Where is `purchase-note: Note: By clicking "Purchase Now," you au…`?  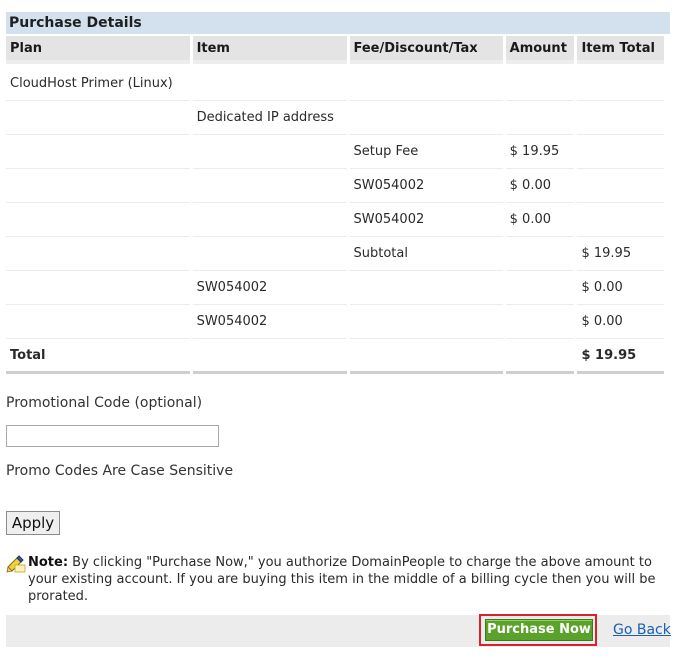 purchase-note: Note: By clicking "Purchase Now," you au… is located at coordinates (339, 579).